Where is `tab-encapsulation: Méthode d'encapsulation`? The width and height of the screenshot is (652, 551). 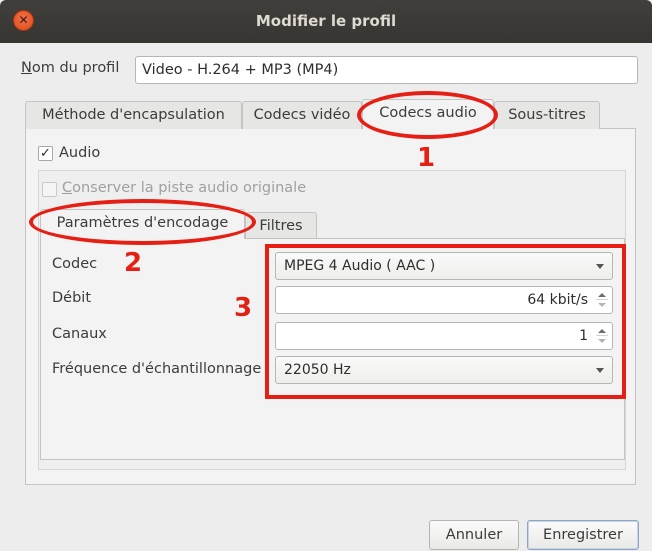
tab-encapsulation: Méthode d'encapsulation is located at coordinates (133, 115).